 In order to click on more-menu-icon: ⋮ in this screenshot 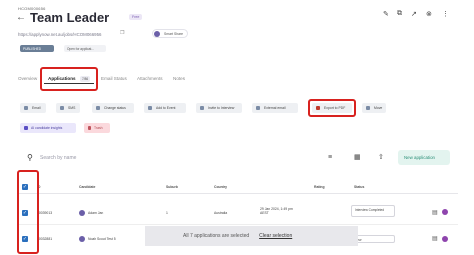, I will do `click(445, 14)`.